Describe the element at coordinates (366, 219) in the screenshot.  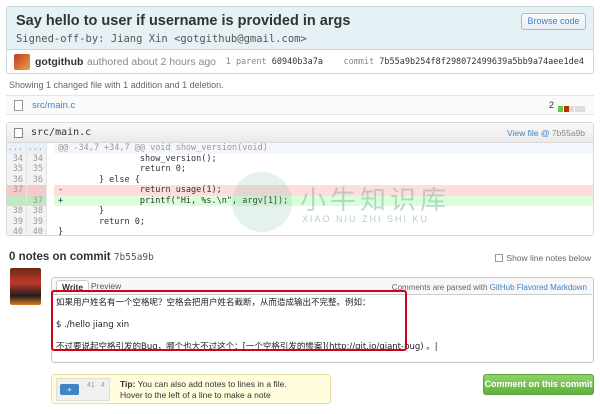
I see `watermark-subtext: XIAO NIU ZHI SHI KU` at that location.